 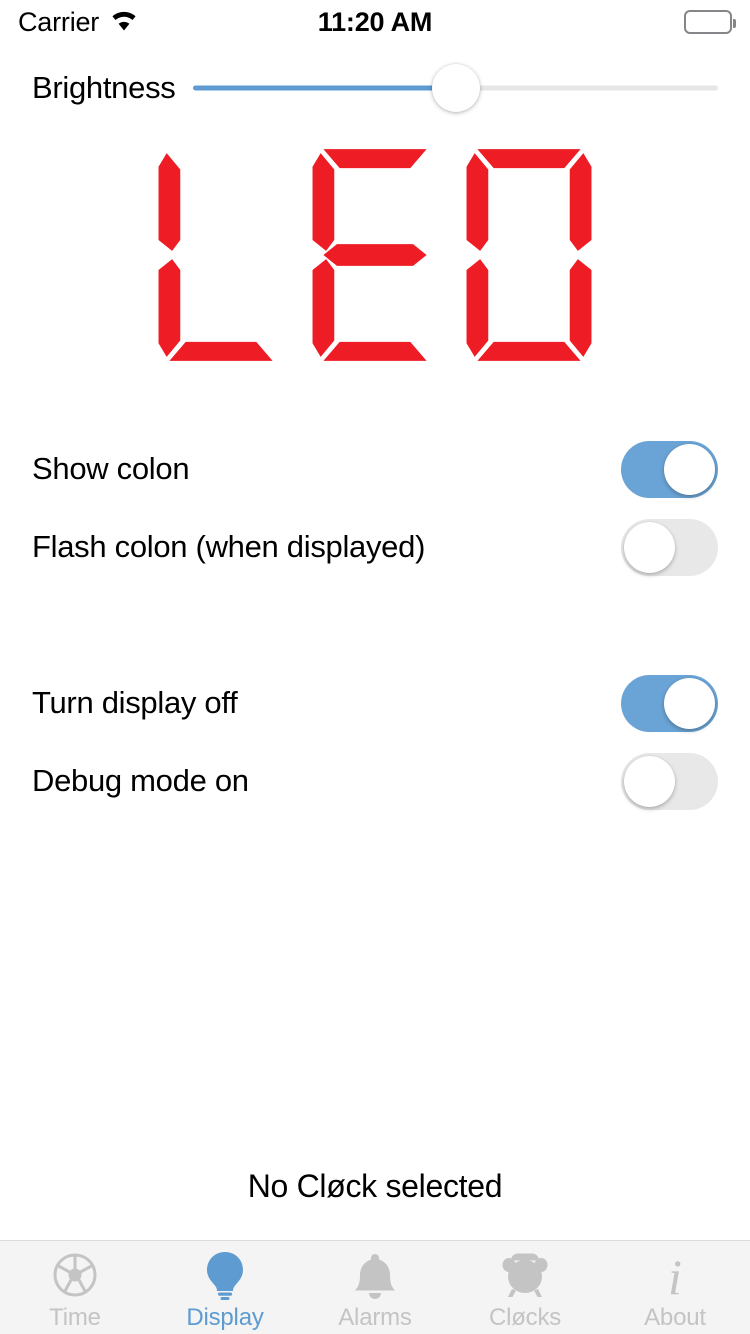 I want to click on slider-fill, so click(x=324, y=88).